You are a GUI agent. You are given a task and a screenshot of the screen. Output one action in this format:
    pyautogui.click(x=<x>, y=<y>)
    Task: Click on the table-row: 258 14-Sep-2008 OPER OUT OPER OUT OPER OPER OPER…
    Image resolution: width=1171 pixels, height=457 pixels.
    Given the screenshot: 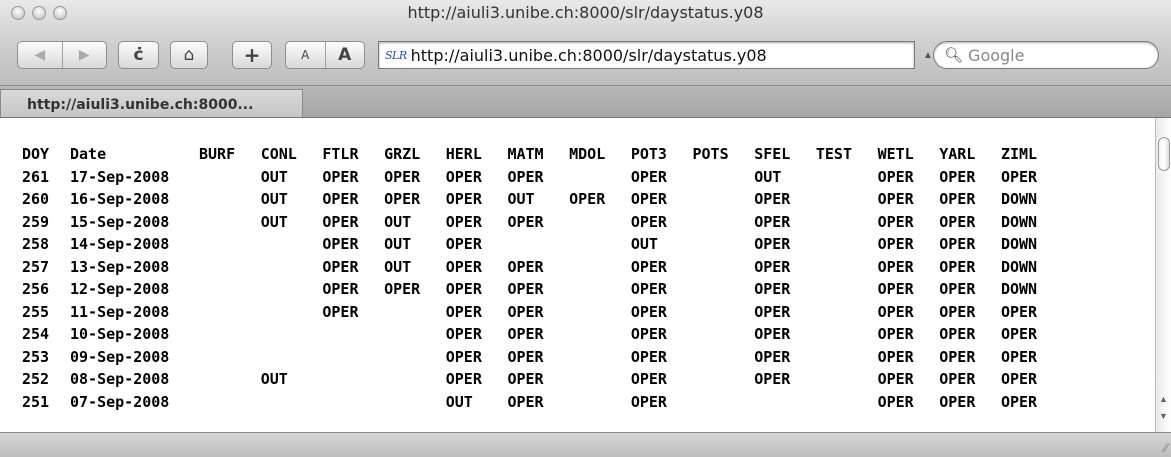 What is the action you would take?
    pyautogui.click(x=542, y=244)
    